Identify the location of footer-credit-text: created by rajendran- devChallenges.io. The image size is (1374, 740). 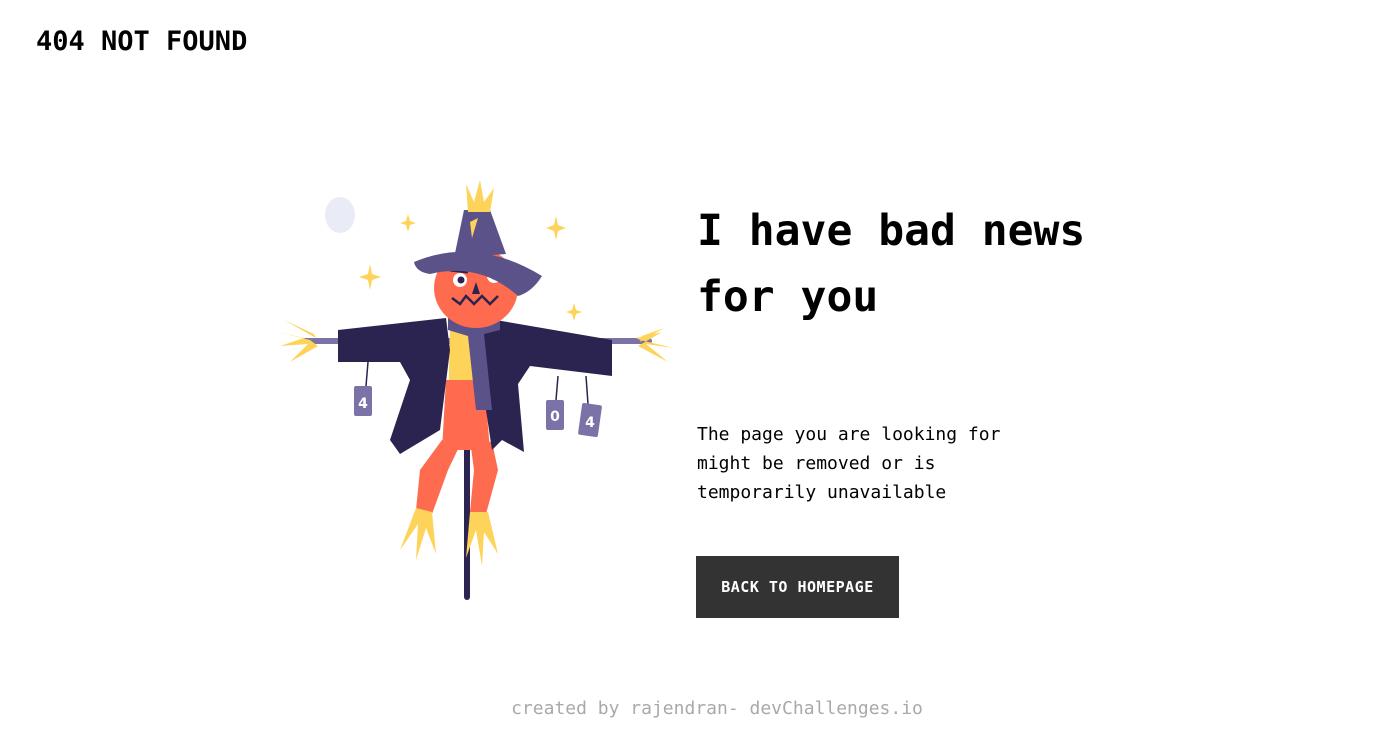
(687, 708).